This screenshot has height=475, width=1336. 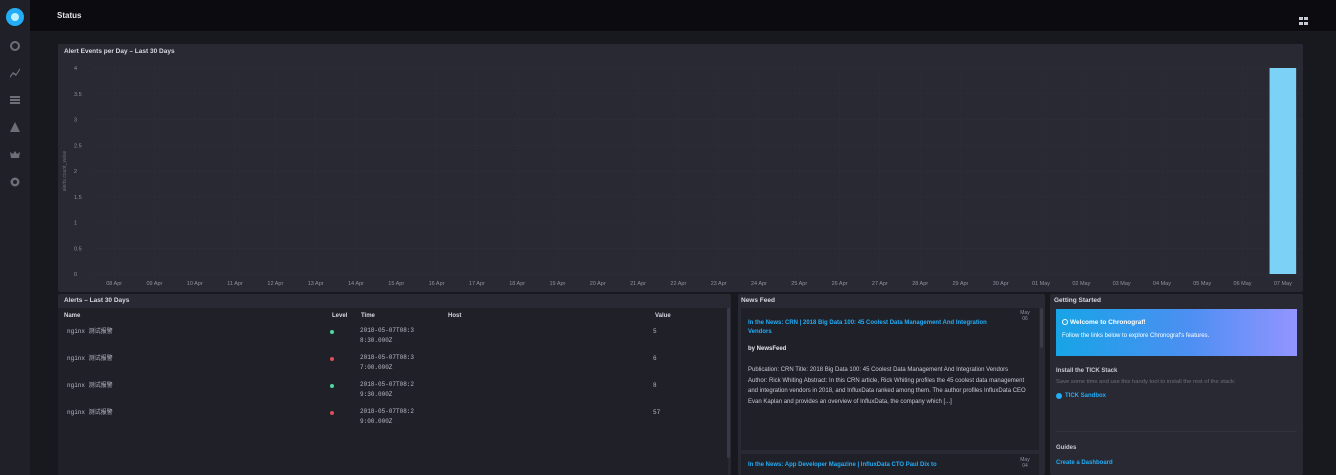 I want to click on x-tick-label: 30 Apr, so click(x=1001, y=284).